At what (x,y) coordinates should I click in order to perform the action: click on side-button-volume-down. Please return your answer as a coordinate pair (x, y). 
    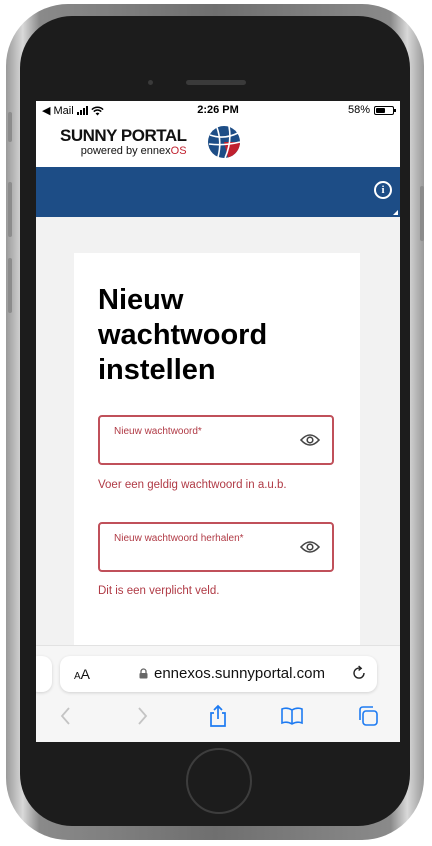
    Looking at the image, I should click on (10, 285).